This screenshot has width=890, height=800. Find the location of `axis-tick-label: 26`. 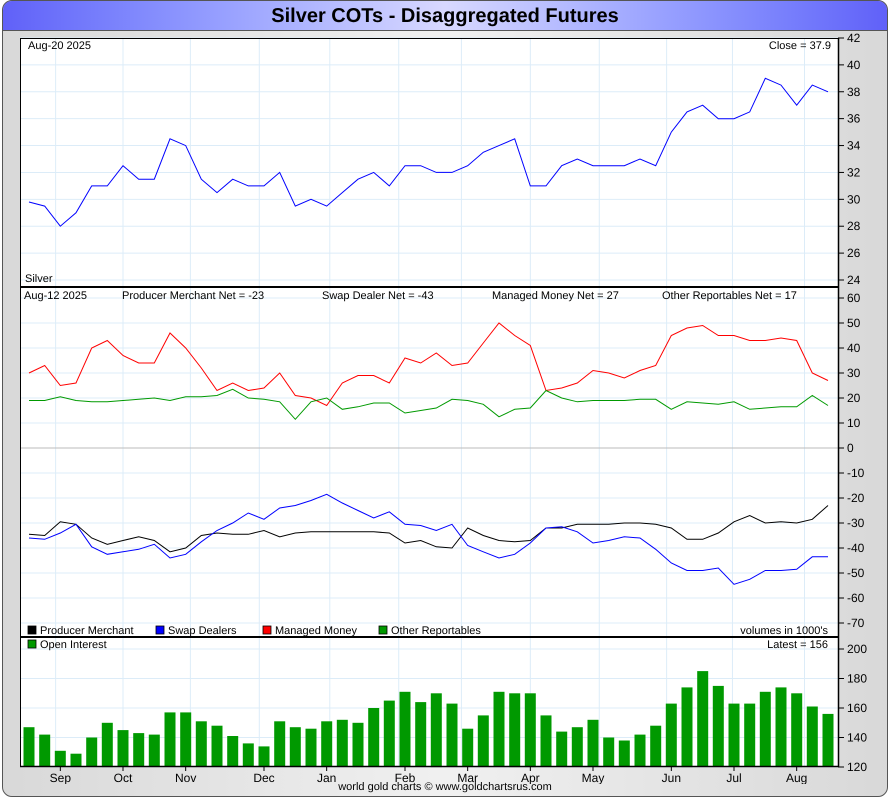

axis-tick-label: 26 is located at coordinates (853, 253).